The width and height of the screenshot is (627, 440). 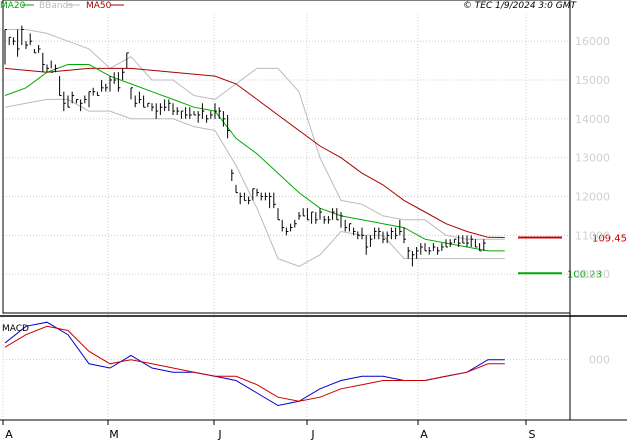 I want to click on y-tick-label: 14000, so click(x=592, y=119).